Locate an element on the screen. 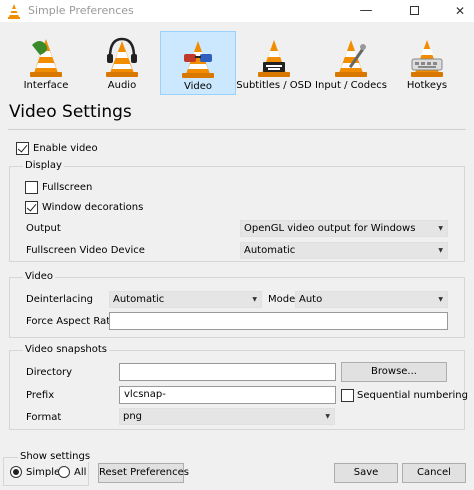 This screenshot has width=474, height=490. tab-audio: Audio is located at coordinates (122, 63).